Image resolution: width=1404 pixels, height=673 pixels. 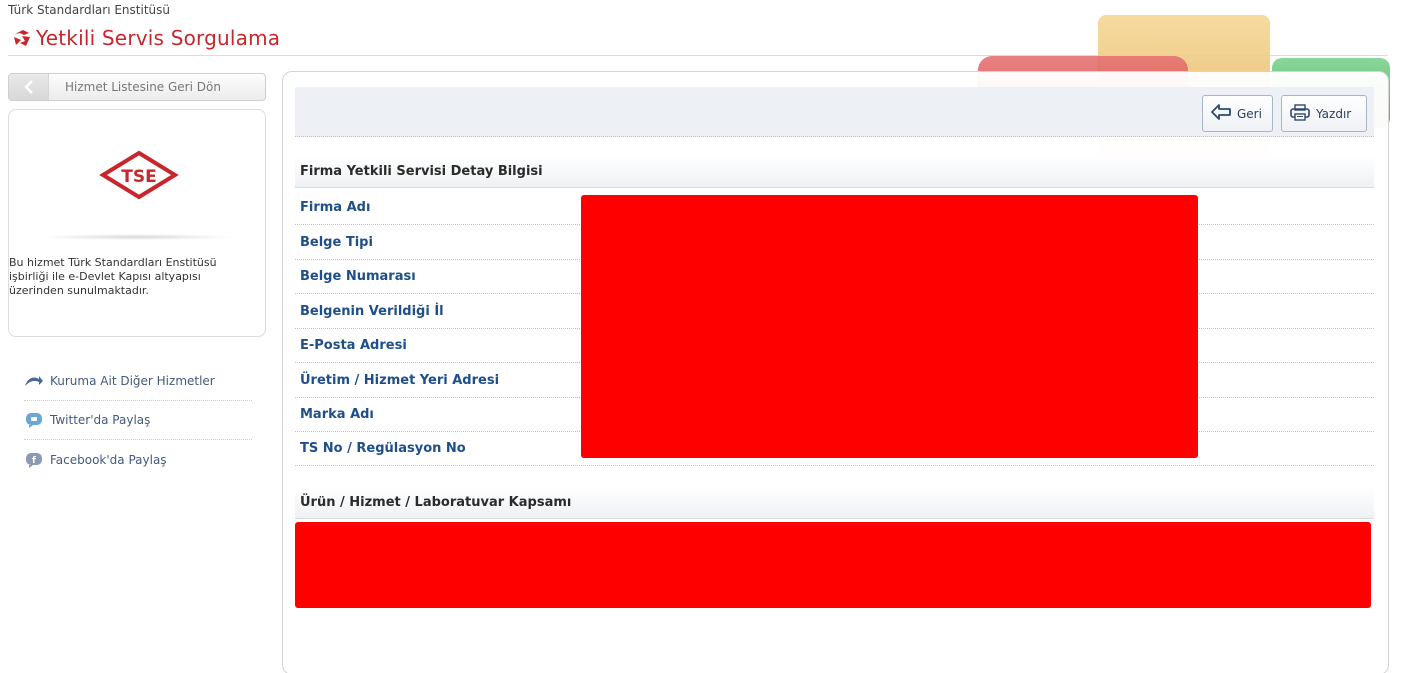 I want to click on sidebar-link-label: Facebook'da Paylaş, so click(x=108, y=459).